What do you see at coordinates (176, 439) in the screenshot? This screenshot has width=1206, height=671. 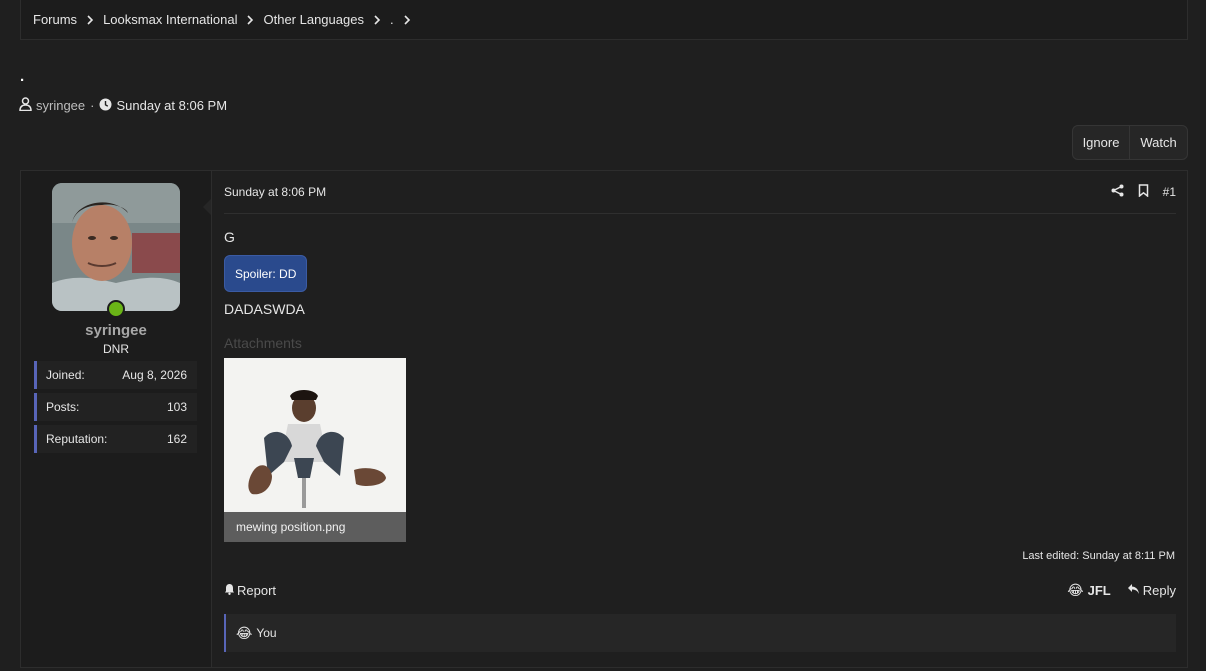 I see `stat-value: 162` at bounding box center [176, 439].